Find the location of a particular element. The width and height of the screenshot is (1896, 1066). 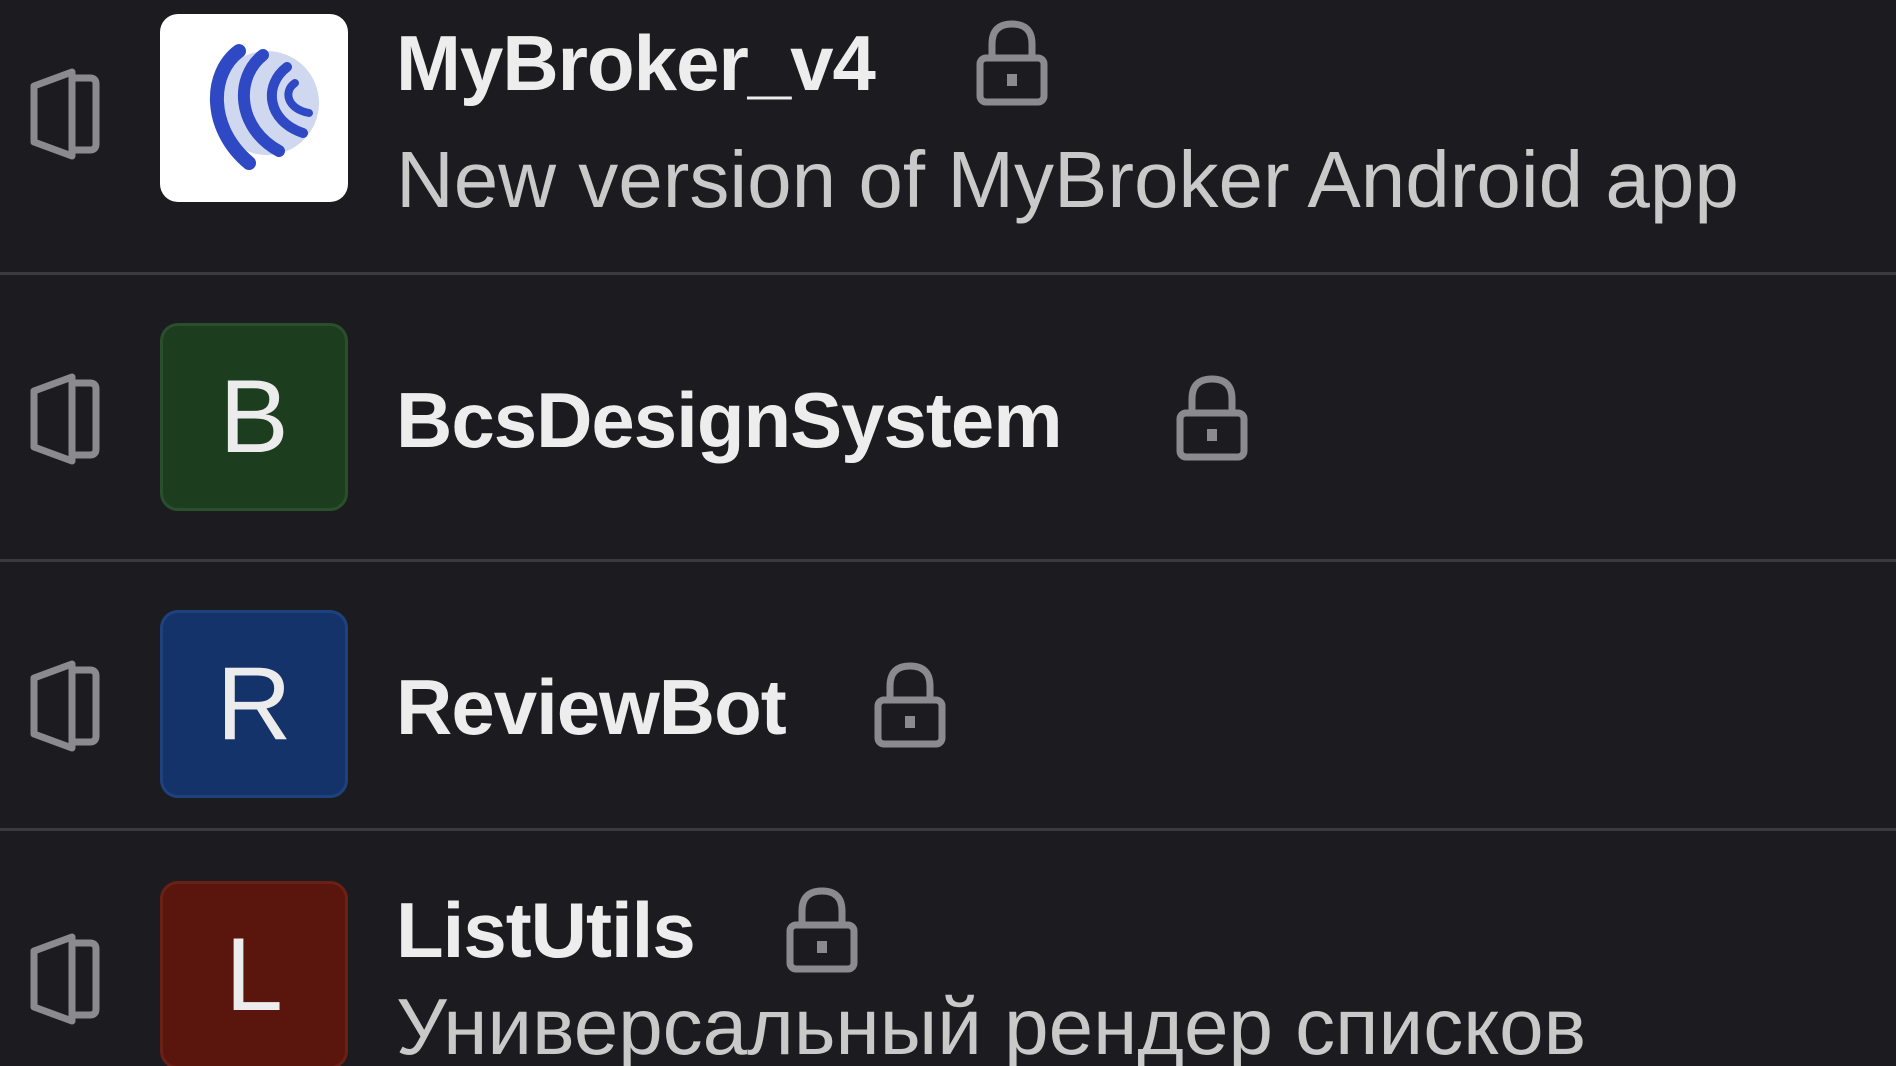

repo-name: BcsDesignSystem is located at coordinates (729, 420).